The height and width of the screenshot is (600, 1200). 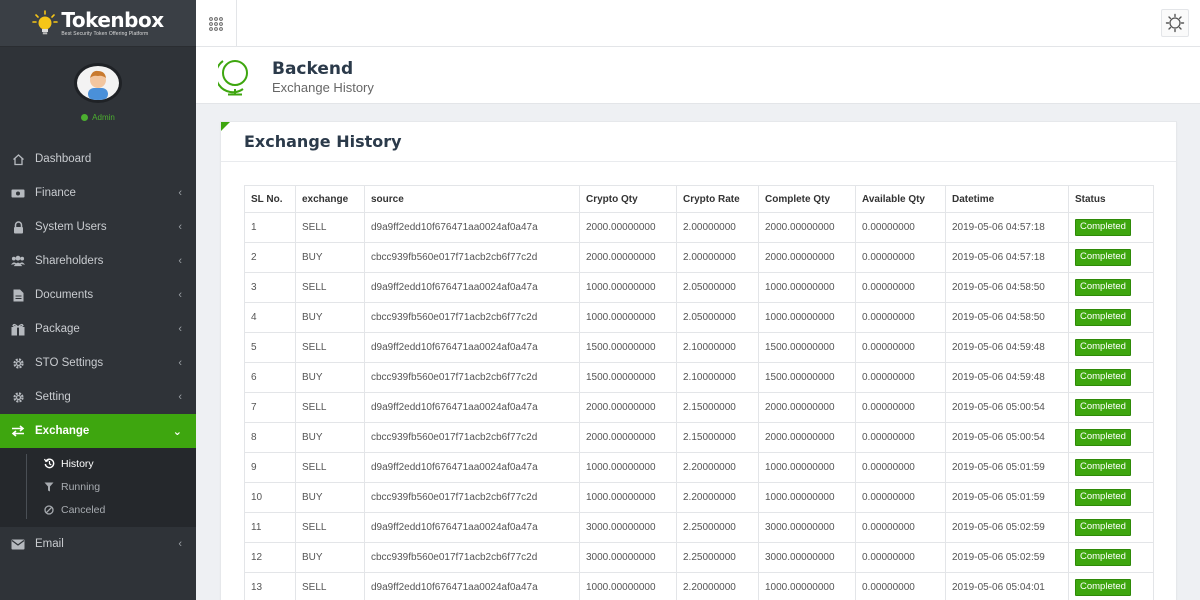 I want to click on column-header: Status, so click(x=1111, y=199).